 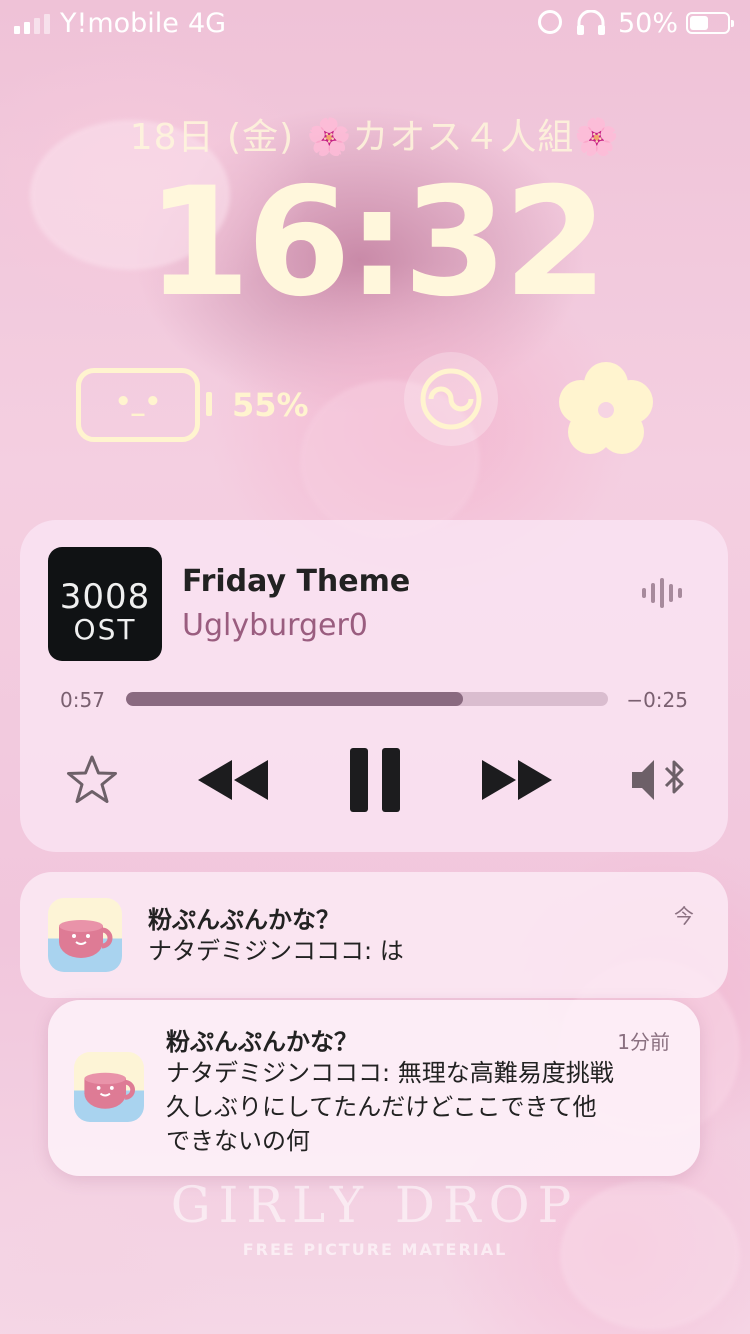 I want to click on focus-widget, so click(x=451, y=399).